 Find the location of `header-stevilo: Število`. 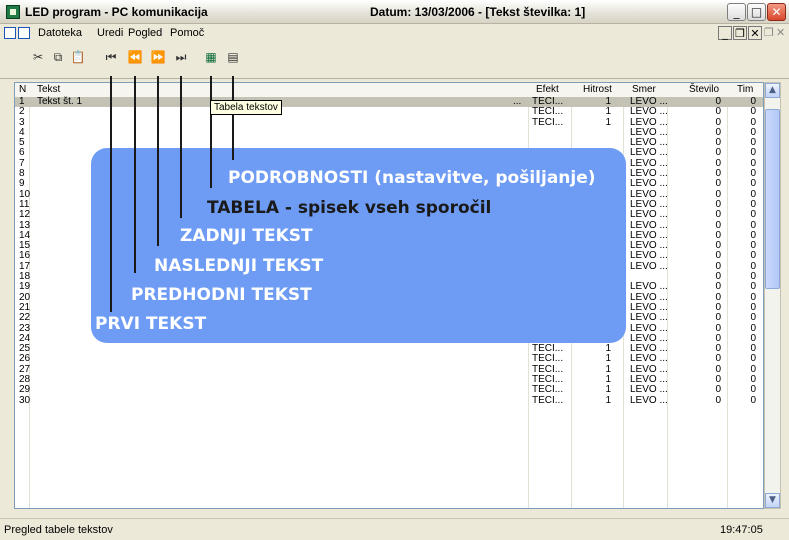

header-stevilo: Število is located at coordinates (704, 89).